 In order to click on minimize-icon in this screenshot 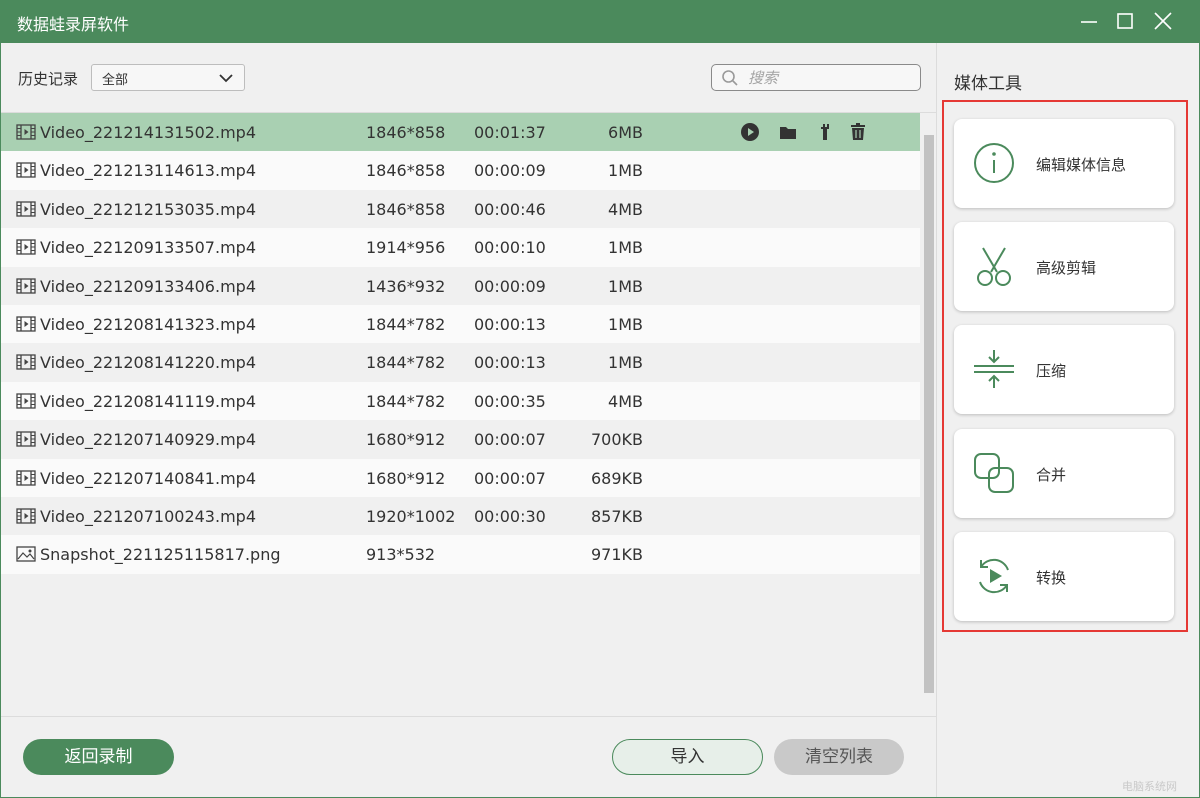, I will do `click(1089, 22)`.